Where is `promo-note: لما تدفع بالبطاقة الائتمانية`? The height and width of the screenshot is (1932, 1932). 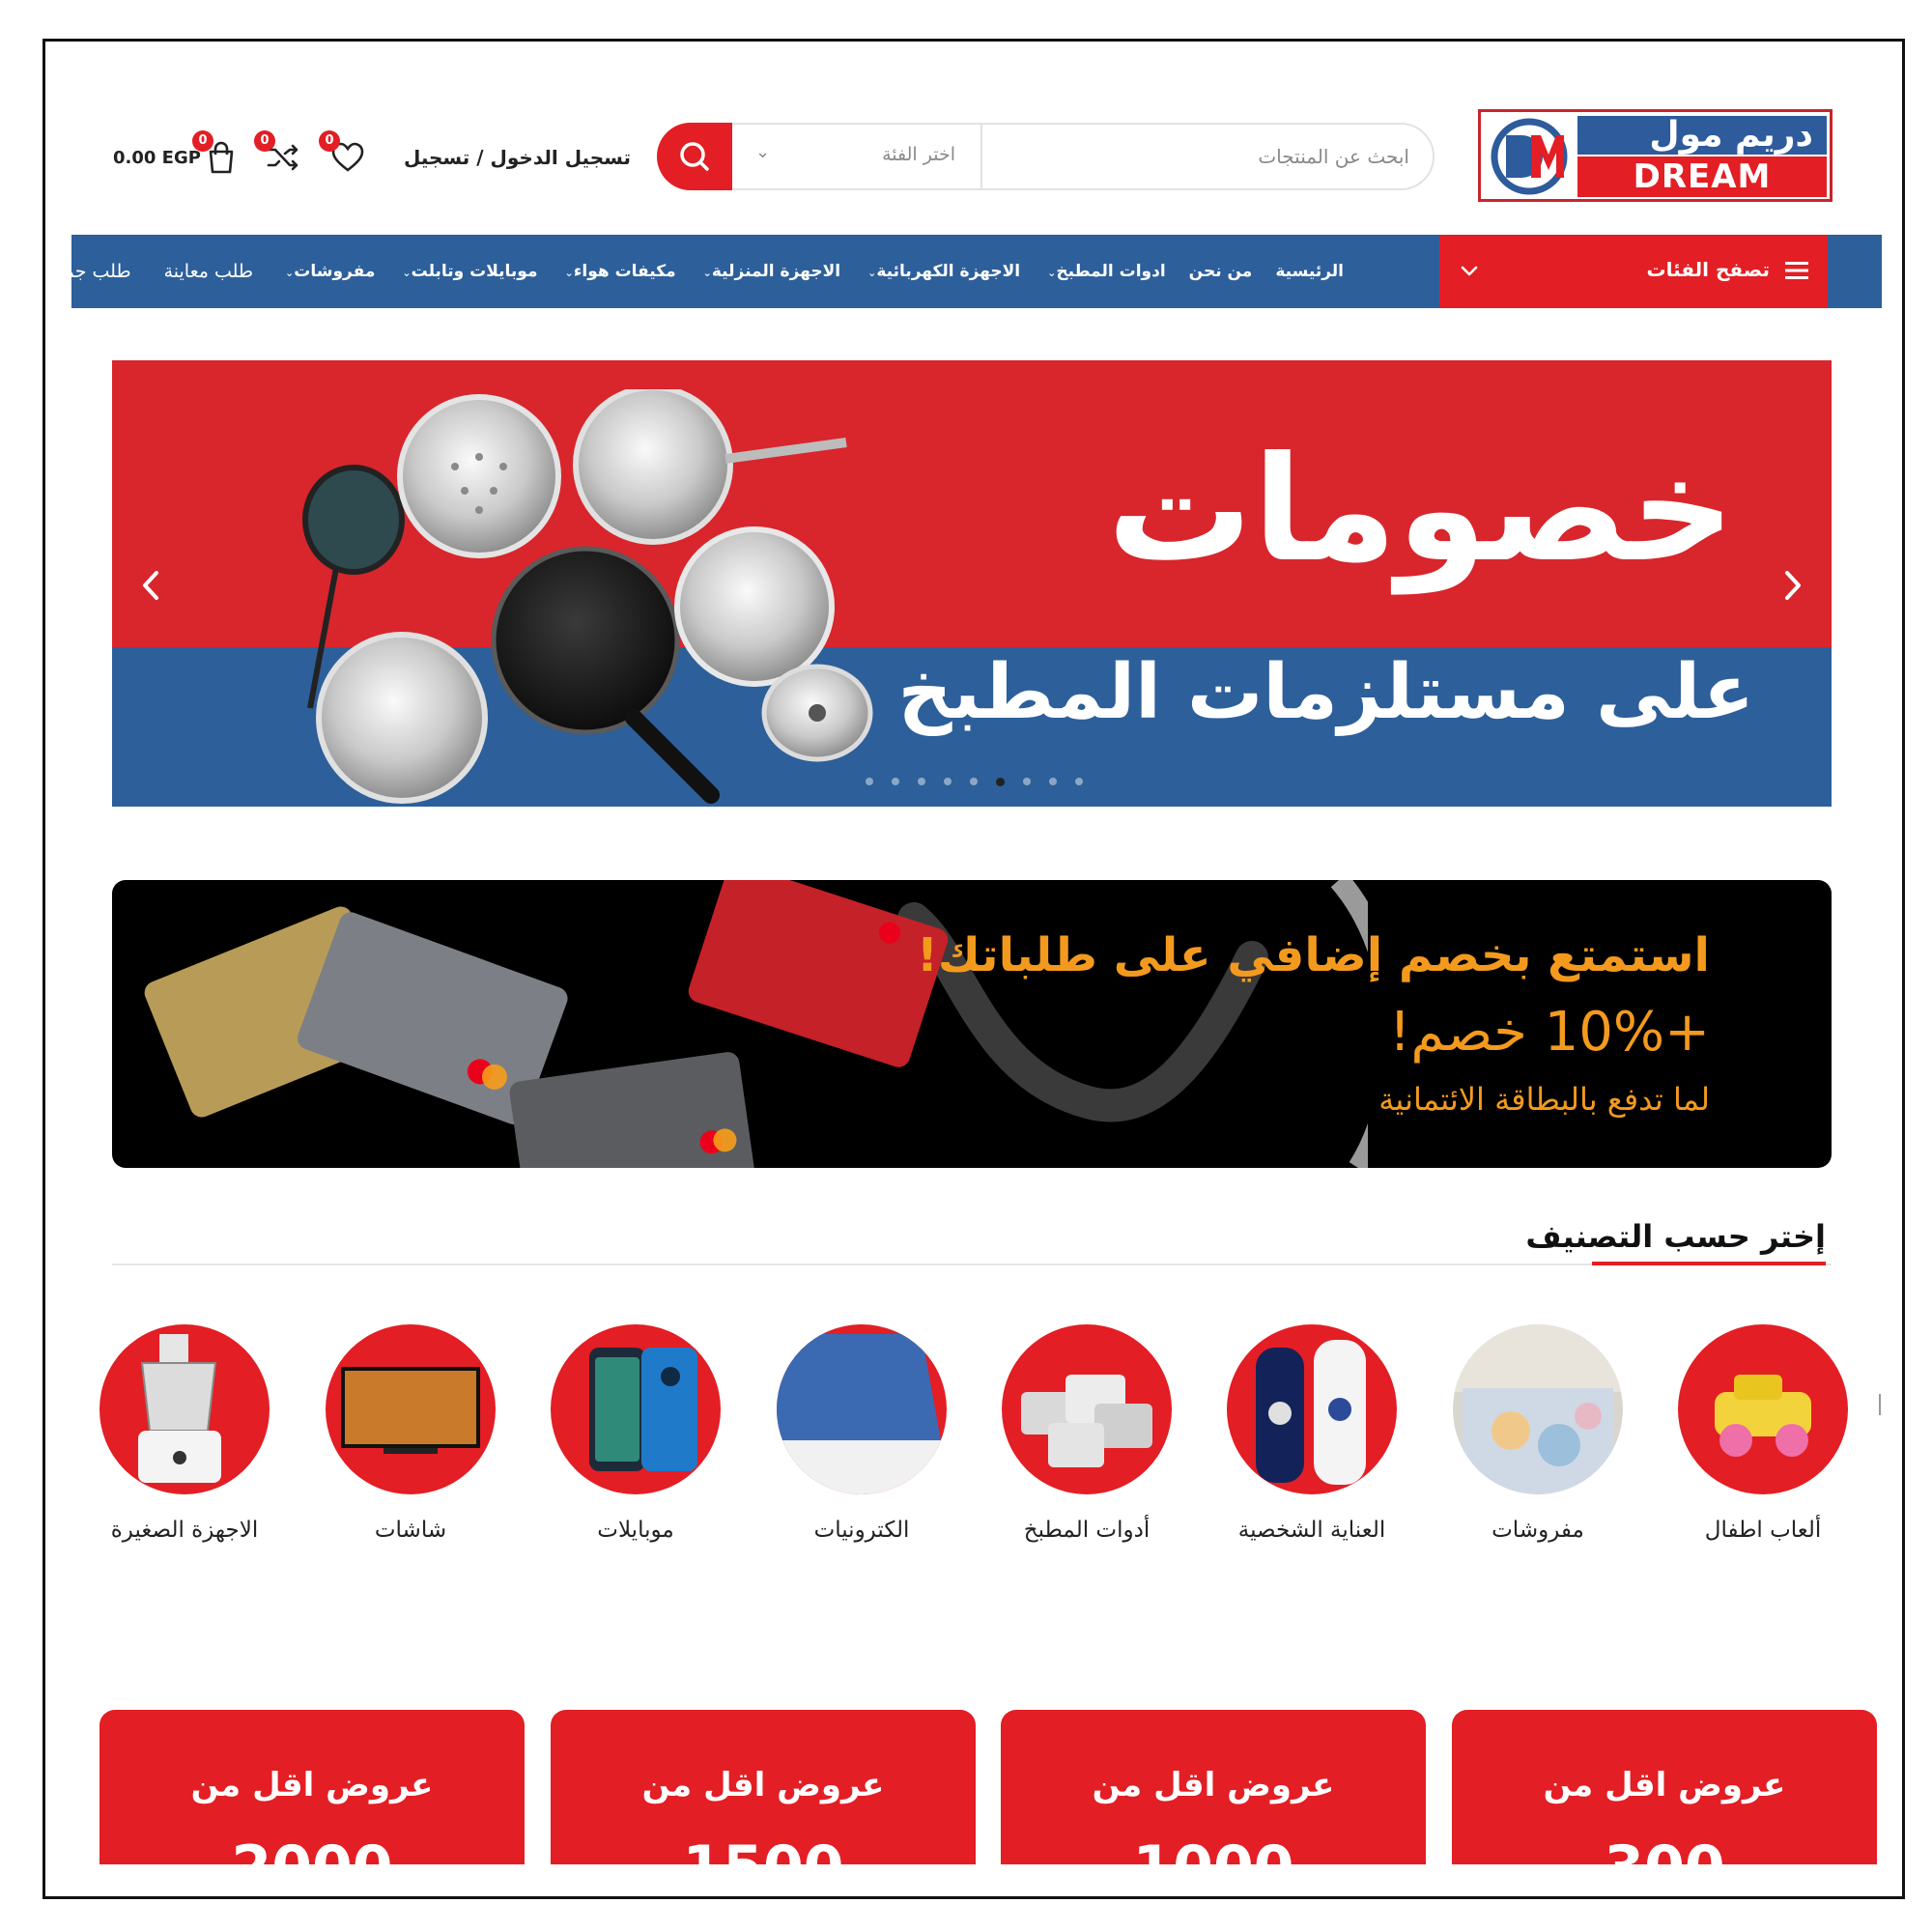
promo-note: لما تدفع بالبطاقة الائتمانية is located at coordinates (1544, 1099).